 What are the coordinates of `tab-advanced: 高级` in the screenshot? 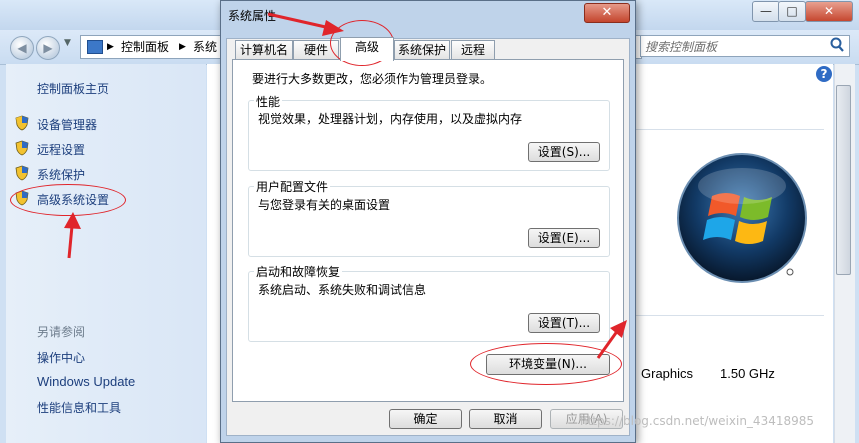 It's located at (367, 49).